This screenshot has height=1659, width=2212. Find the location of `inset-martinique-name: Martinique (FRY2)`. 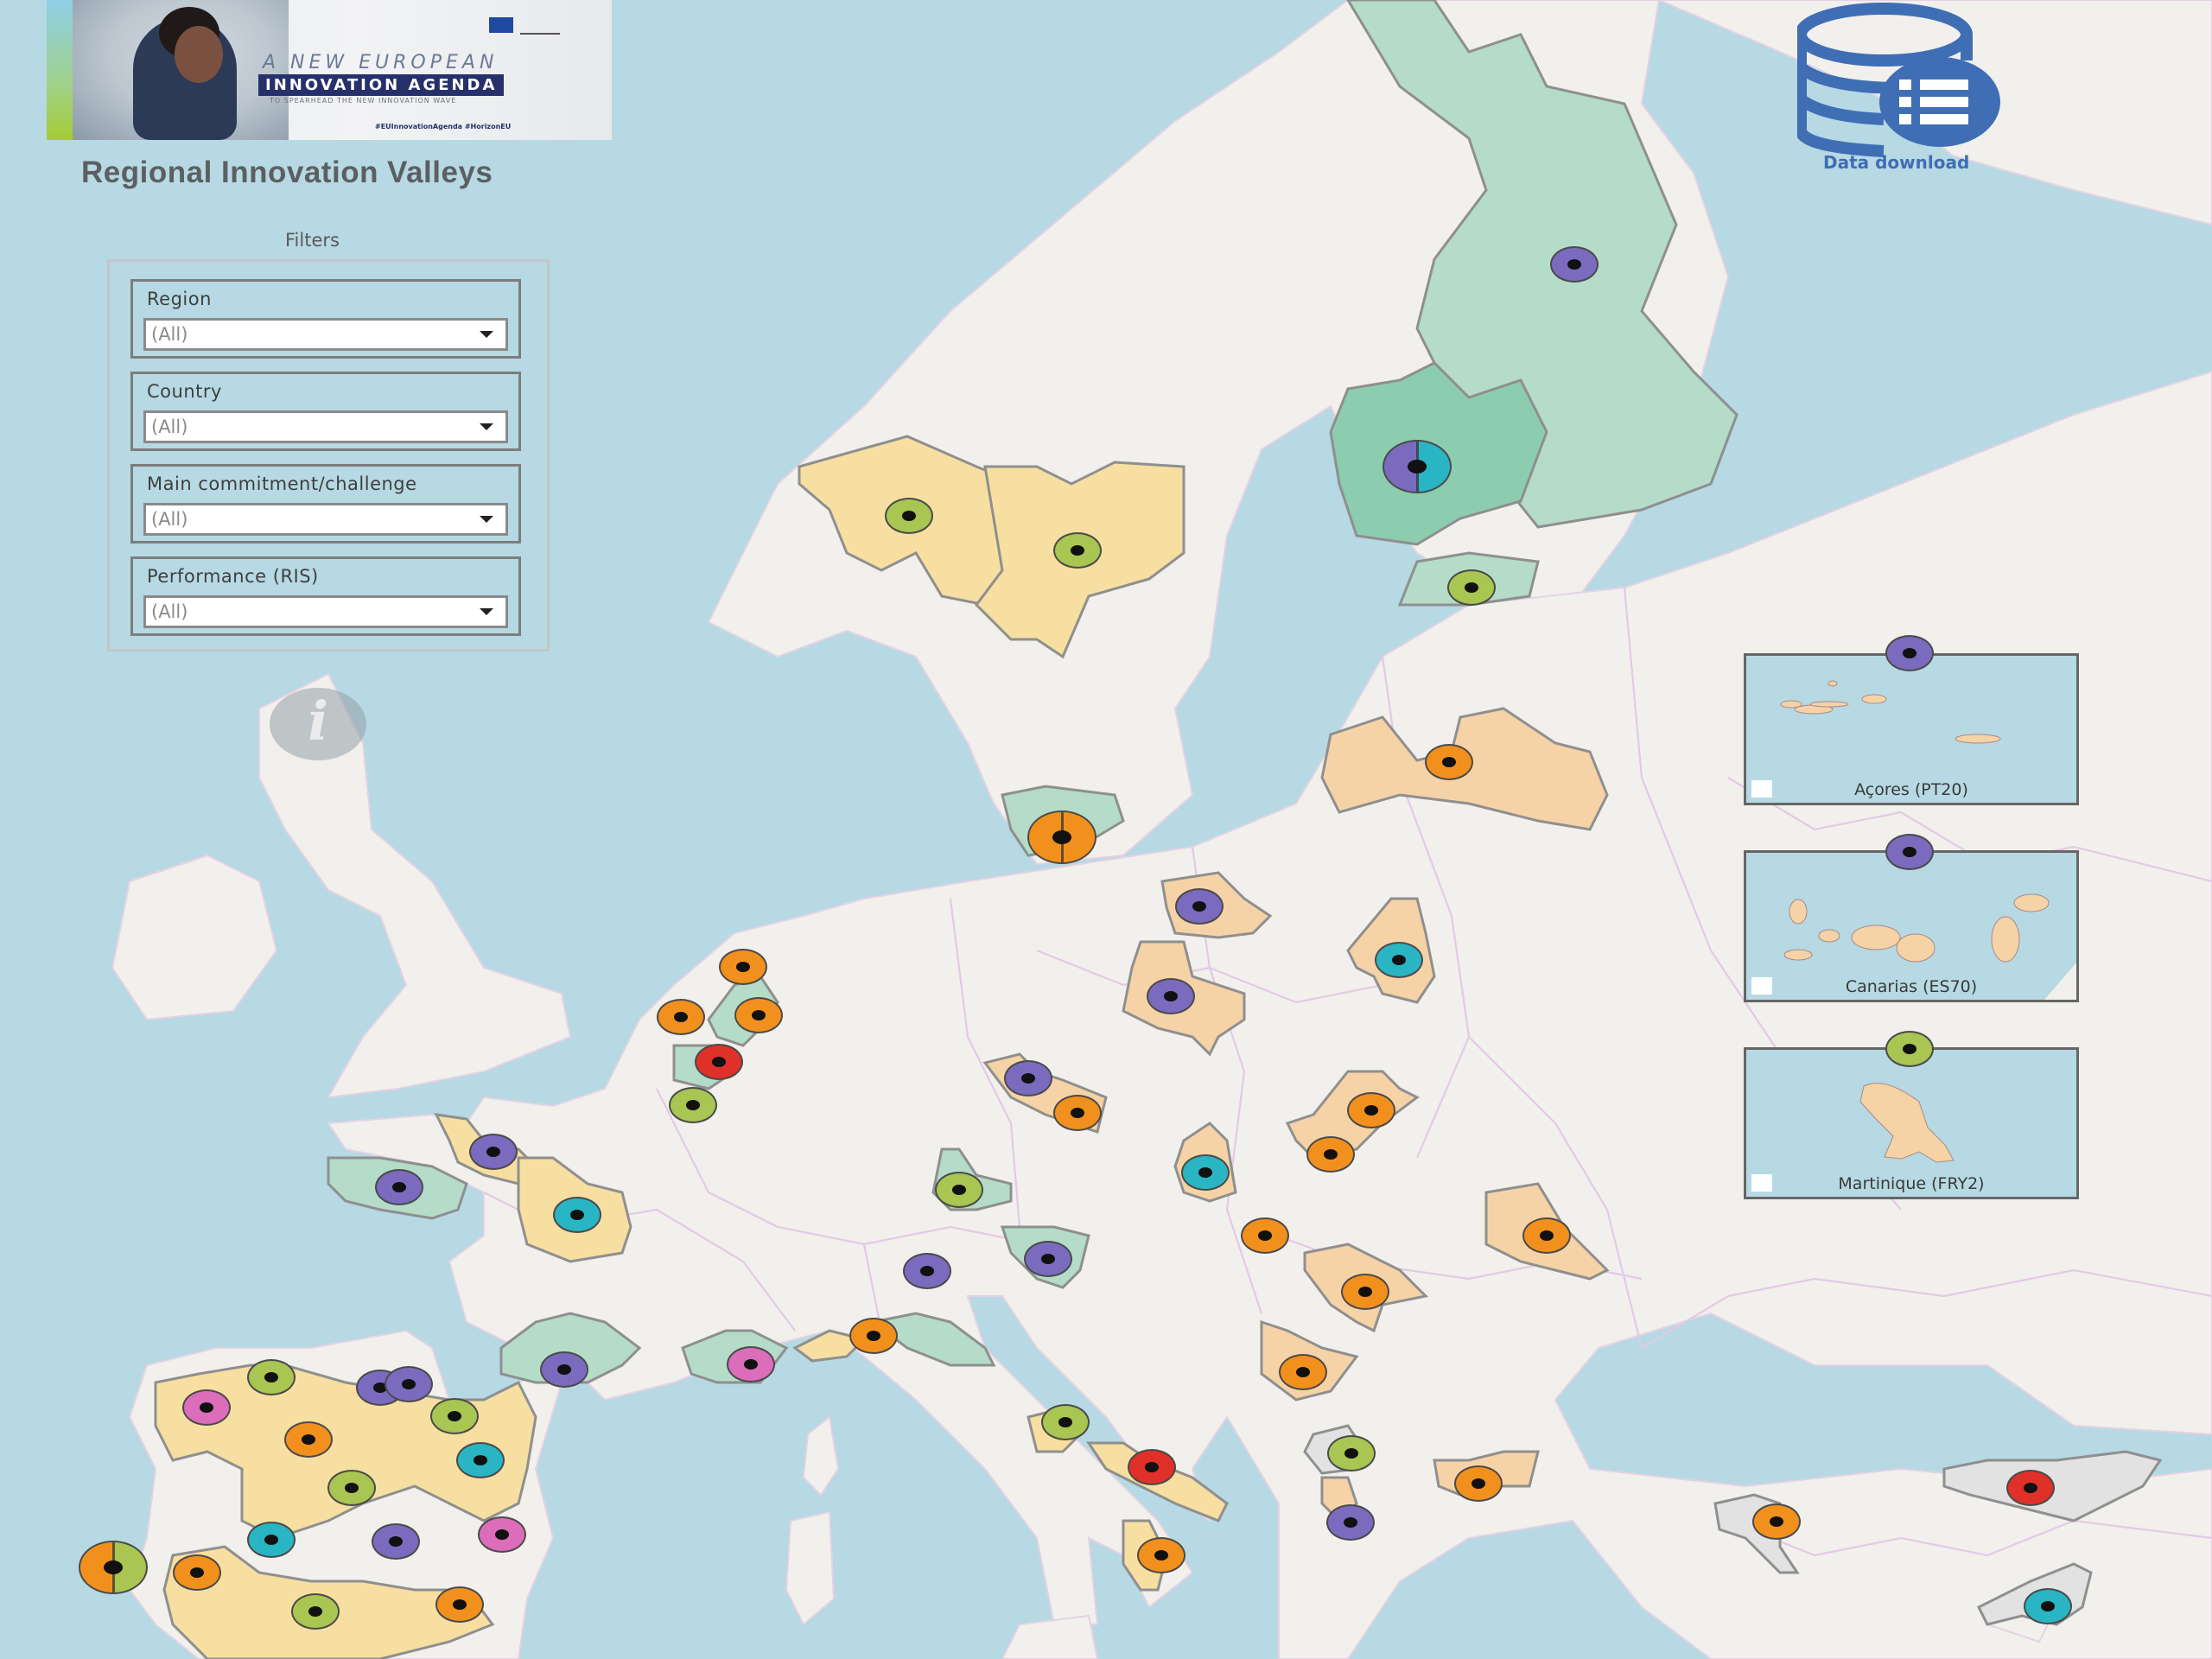

inset-martinique-name: Martinique (FRY2) is located at coordinates (1911, 1183).